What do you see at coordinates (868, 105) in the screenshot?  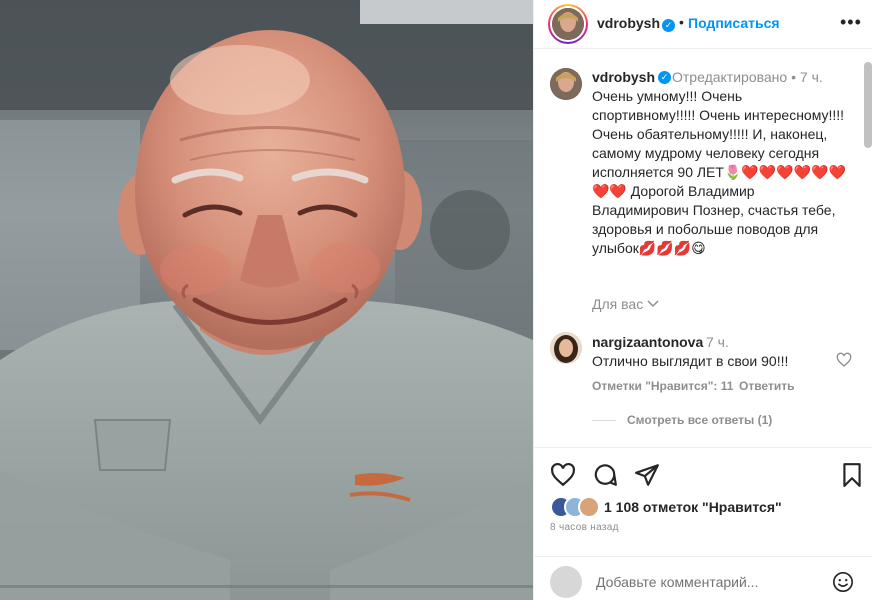 I see `scrollbar-thumb` at bounding box center [868, 105].